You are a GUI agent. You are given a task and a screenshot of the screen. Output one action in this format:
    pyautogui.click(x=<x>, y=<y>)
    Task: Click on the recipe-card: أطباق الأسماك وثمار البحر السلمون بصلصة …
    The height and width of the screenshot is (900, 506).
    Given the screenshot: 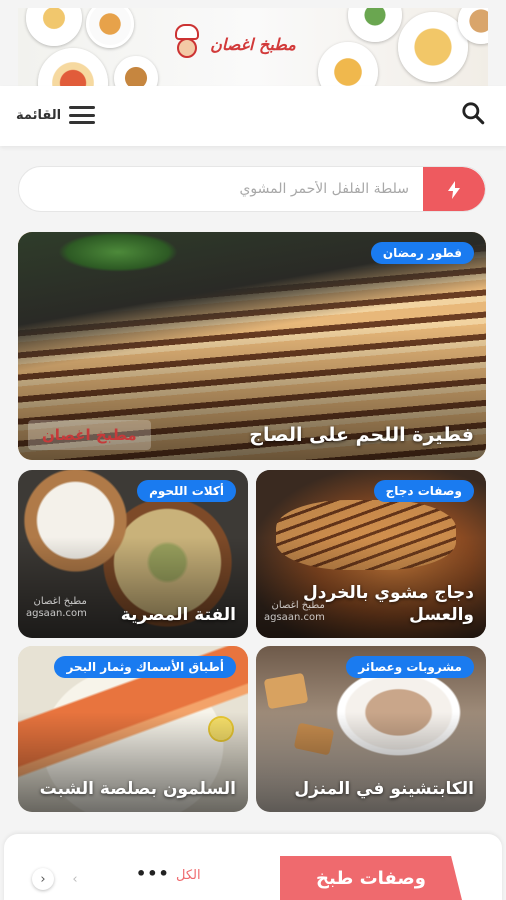 What is the action you would take?
    pyautogui.click(x=133, y=729)
    